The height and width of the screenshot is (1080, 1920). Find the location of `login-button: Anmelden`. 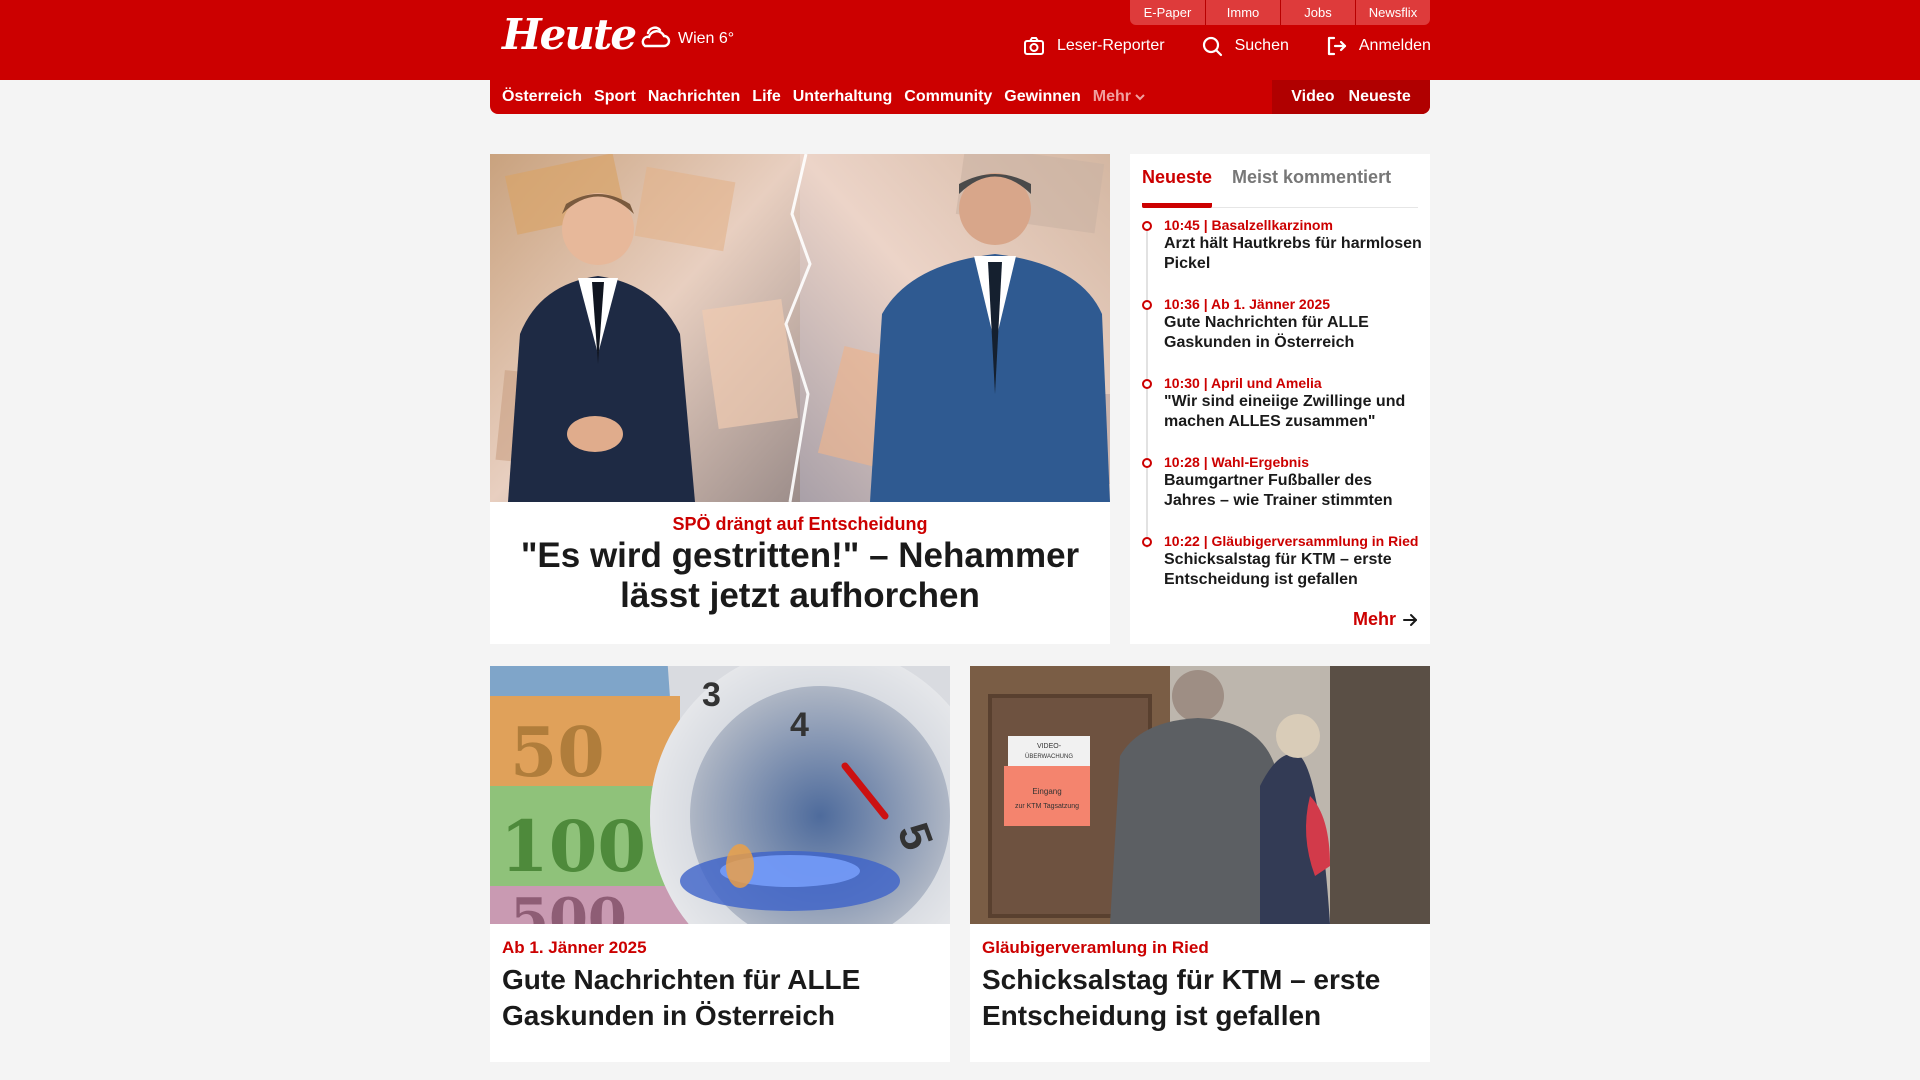

login-button: Anmelden is located at coordinates (1378, 46).